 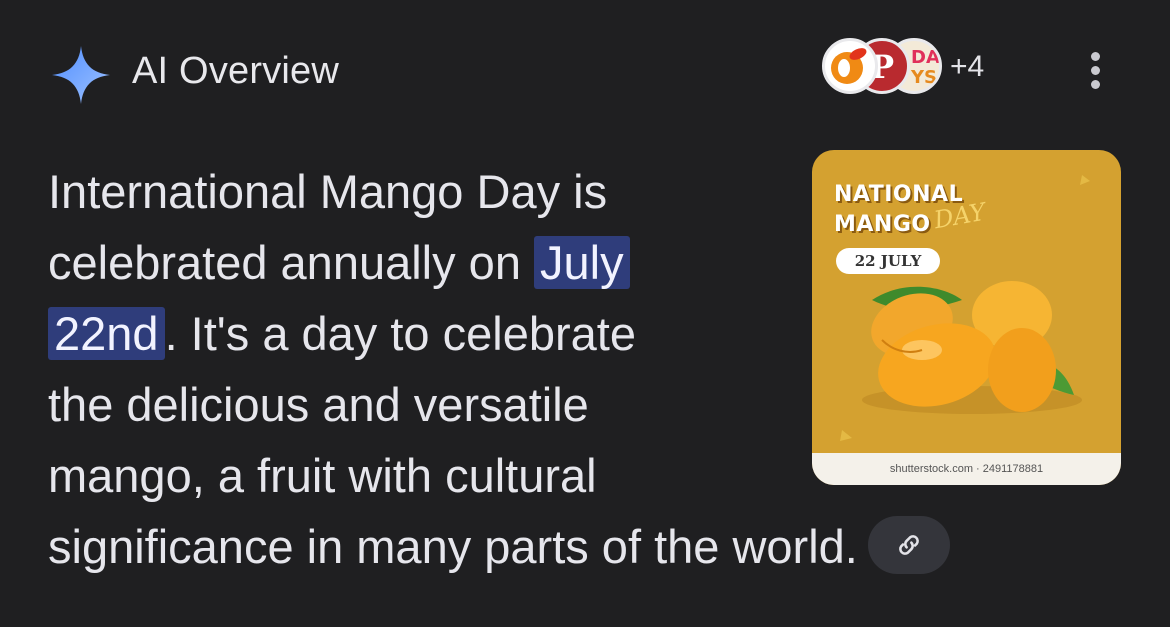 I want to click on highlight-date: July, so click(x=582, y=262).